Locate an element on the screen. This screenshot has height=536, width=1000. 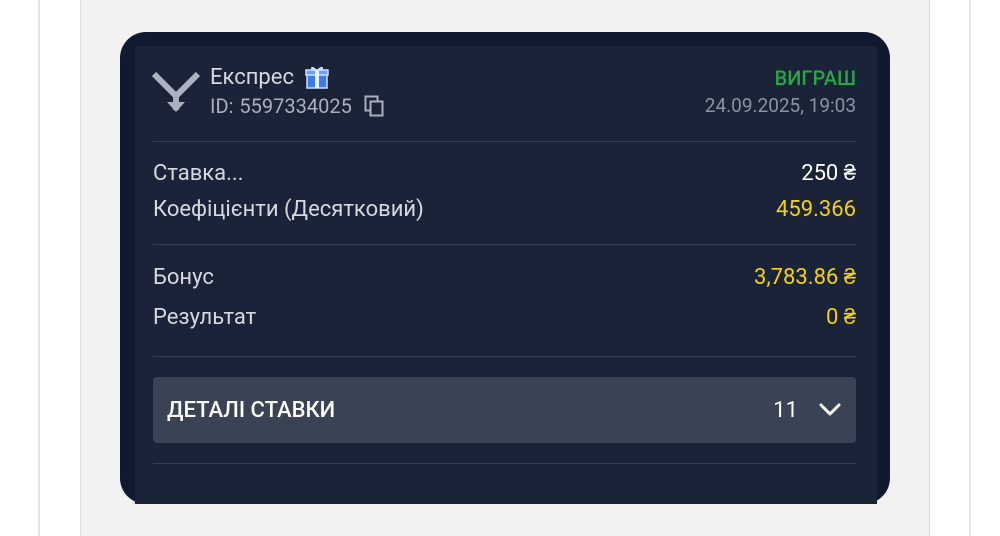
bet-type-row: Експрес is located at coordinates (270, 77).